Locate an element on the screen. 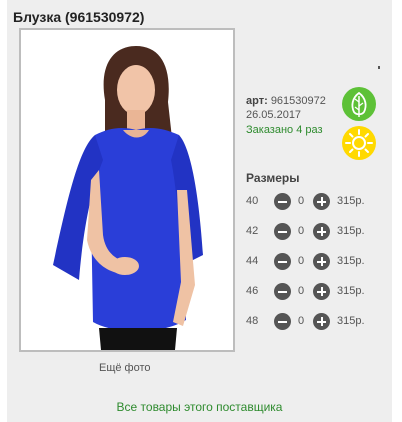 Image resolution: width=402 pixels, height=422 pixels. size-label: 42 is located at coordinates (252, 231).